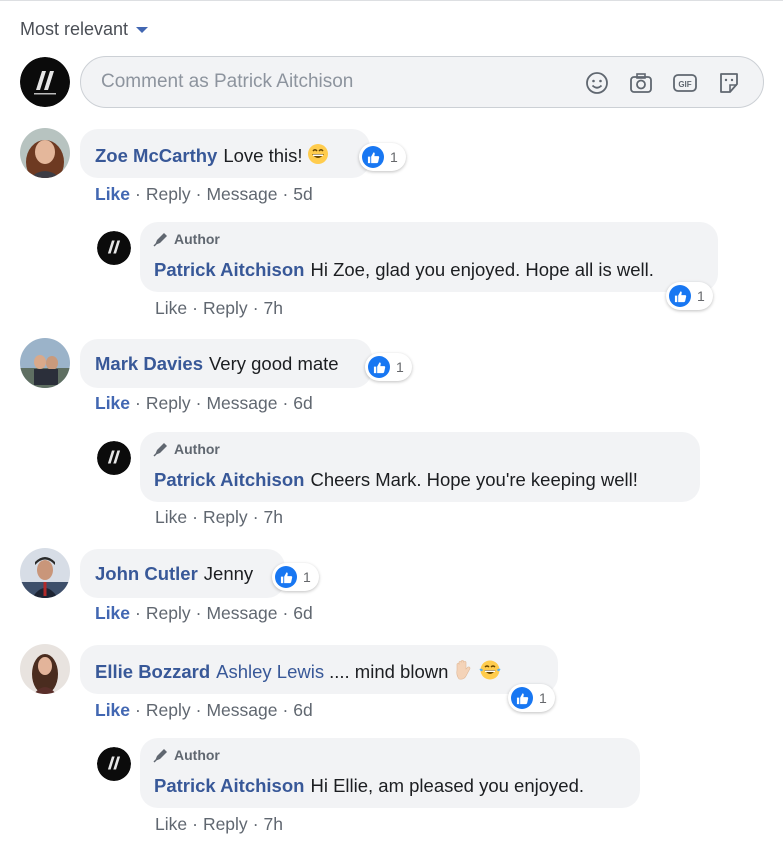 The width and height of the screenshot is (783, 844). I want to click on emoji-icon, so click(597, 83).